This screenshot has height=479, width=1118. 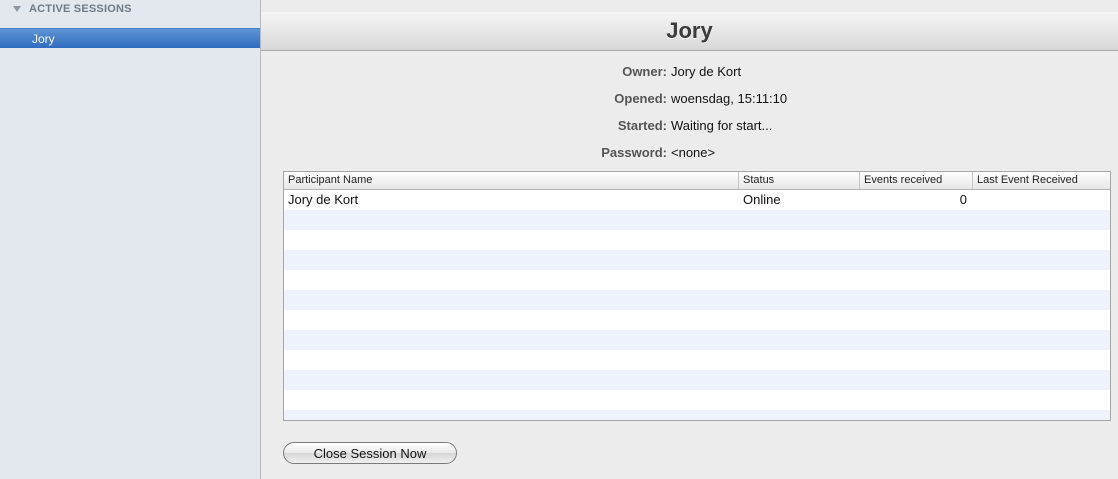 What do you see at coordinates (370, 453) in the screenshot?
I see `close-session-button: Close Session Now` at bounding box center [370, 453].